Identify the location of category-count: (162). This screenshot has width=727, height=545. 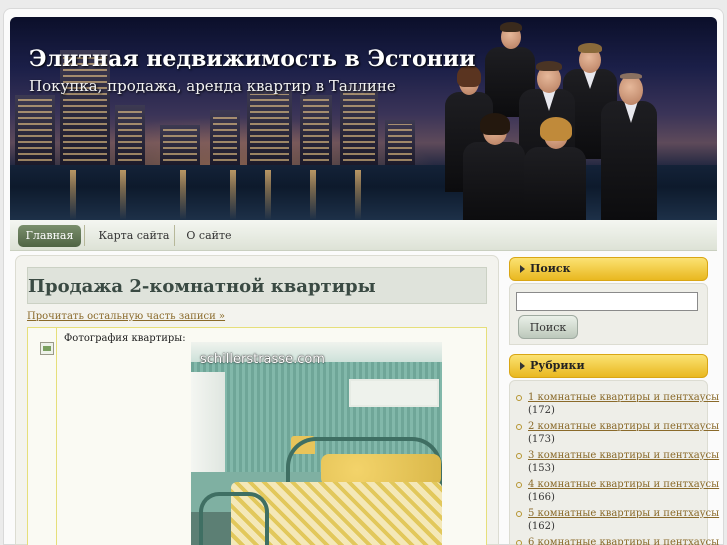
(541, 526).